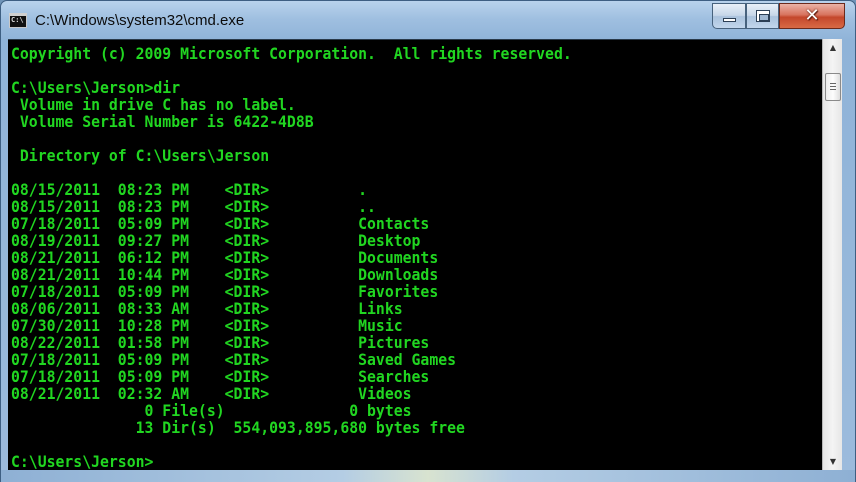 Image resolution: width=856 pixels, height=482 pixels. Describe the element at coordinates (729, 20) in the screenshot. I see `minimize-icon` at that location.